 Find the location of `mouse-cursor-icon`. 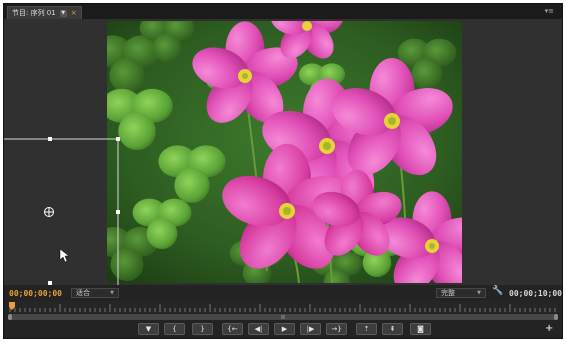

mouse-cursor-icon is located at coordinates (64, 255).